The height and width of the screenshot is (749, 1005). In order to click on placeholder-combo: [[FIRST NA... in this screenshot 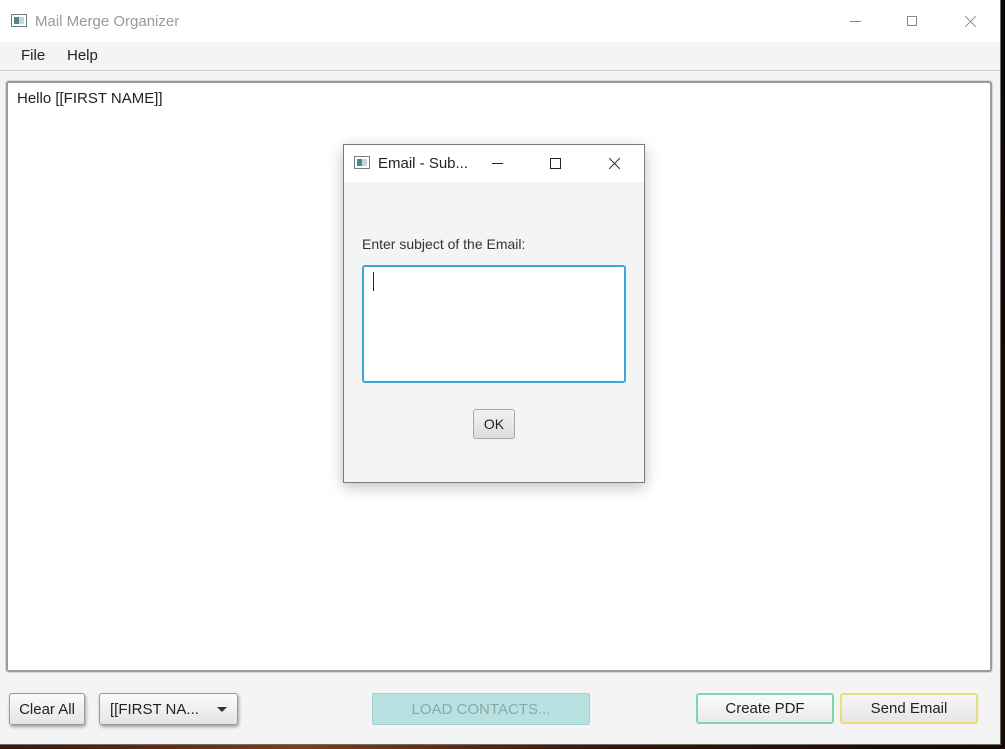, I will do `click(168, 709)`.